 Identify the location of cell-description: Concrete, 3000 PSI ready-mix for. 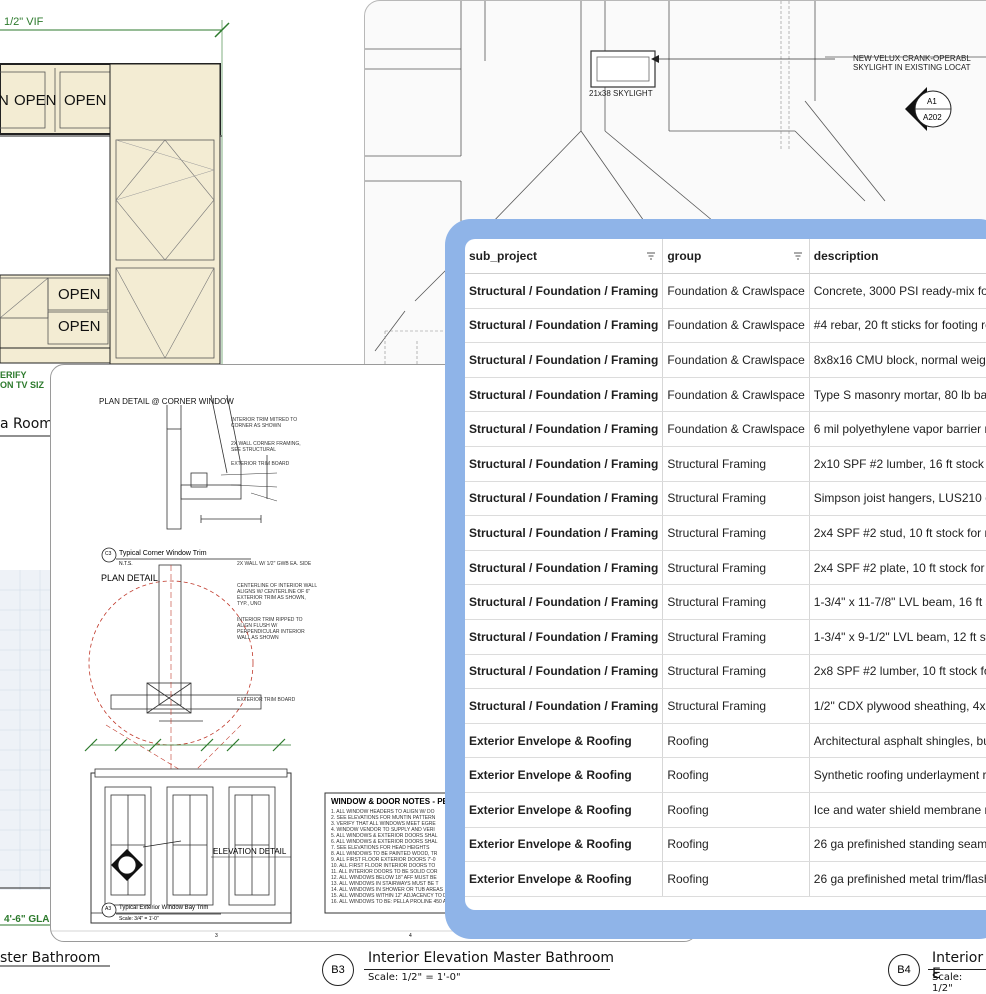
(897, 291).